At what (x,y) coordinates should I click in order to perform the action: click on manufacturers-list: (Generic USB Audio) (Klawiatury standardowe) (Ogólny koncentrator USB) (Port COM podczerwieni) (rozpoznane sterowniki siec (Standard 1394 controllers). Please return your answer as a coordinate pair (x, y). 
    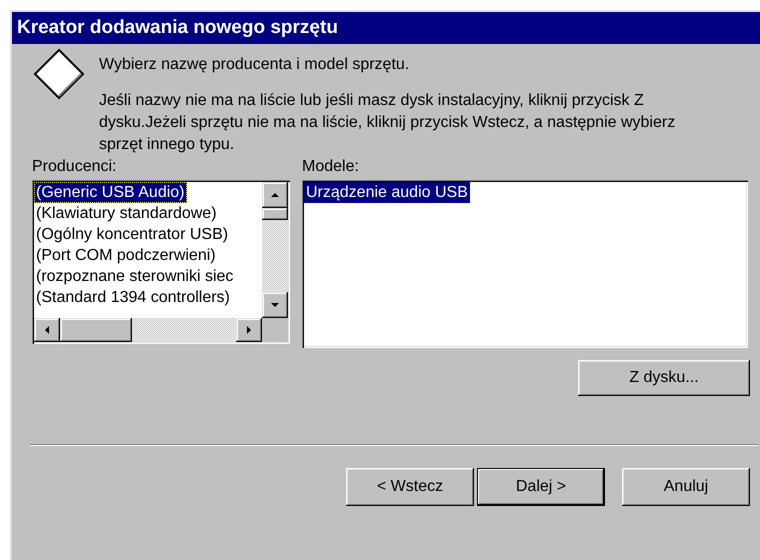
    Looking at the image, I should click on (161, 262).